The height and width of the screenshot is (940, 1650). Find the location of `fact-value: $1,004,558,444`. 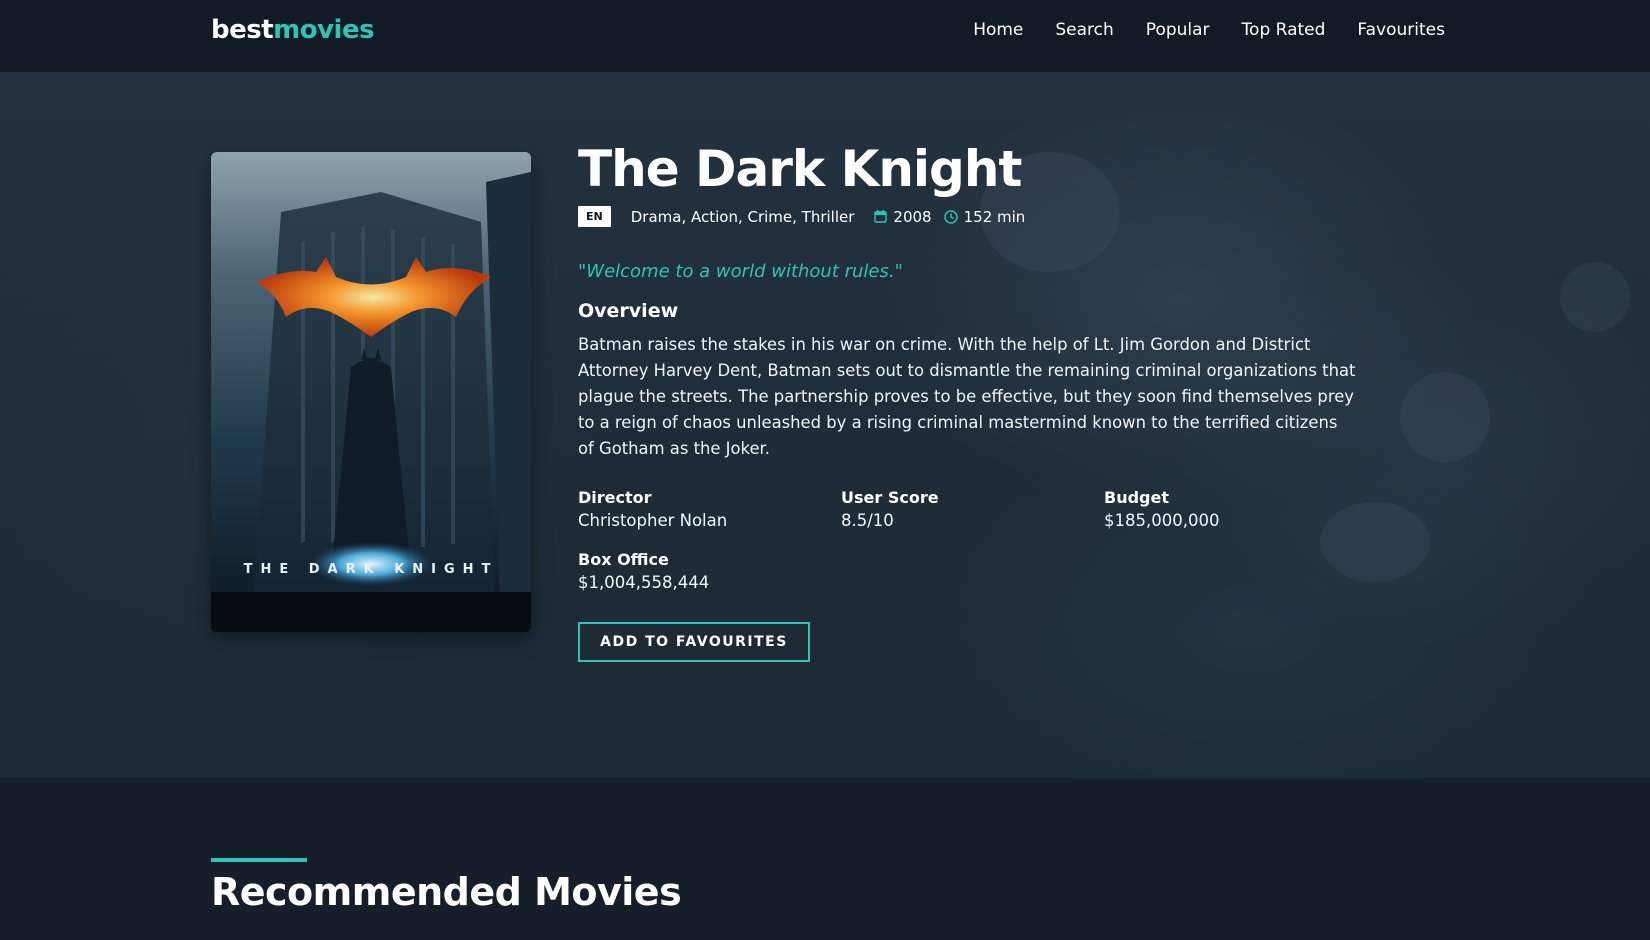

fact-value: $1,004,558,444 is located at coordinates (644, 582).